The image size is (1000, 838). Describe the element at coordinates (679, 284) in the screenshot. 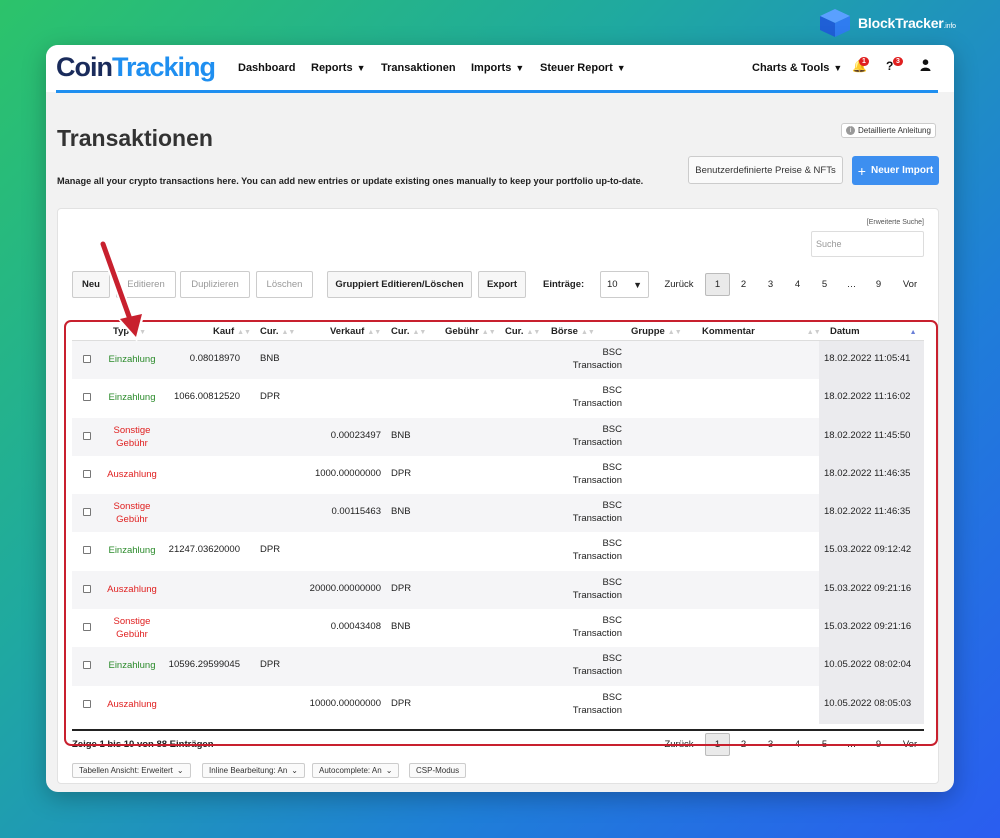

I see `pagination-prev: Zurück` at that location.